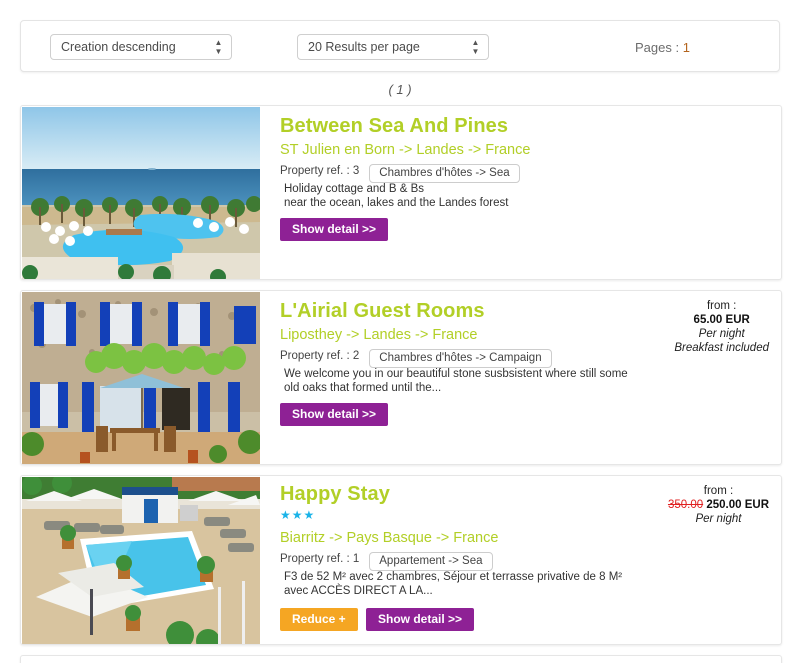  I want to click on listing-location: ST Julien en Born -> Landes -> France, so click(405, 150).